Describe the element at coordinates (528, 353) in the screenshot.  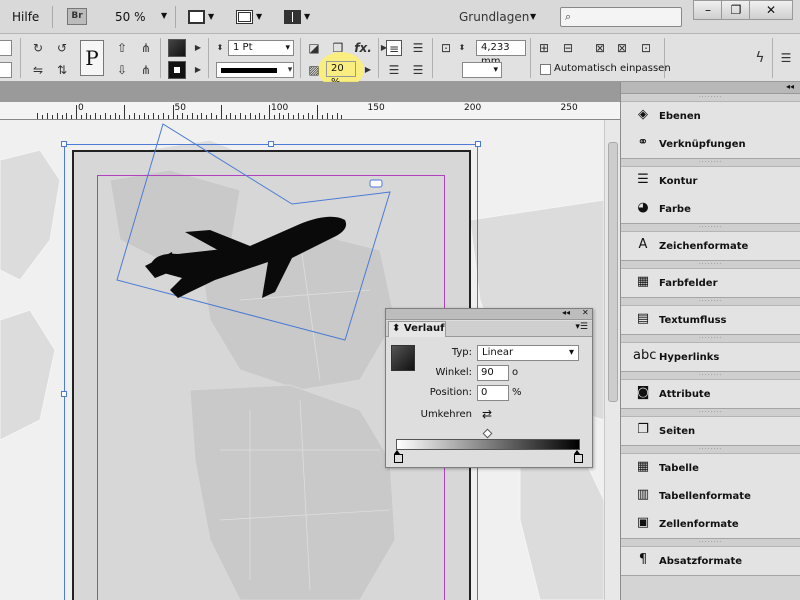
I see `type-select: Linear` at that location.